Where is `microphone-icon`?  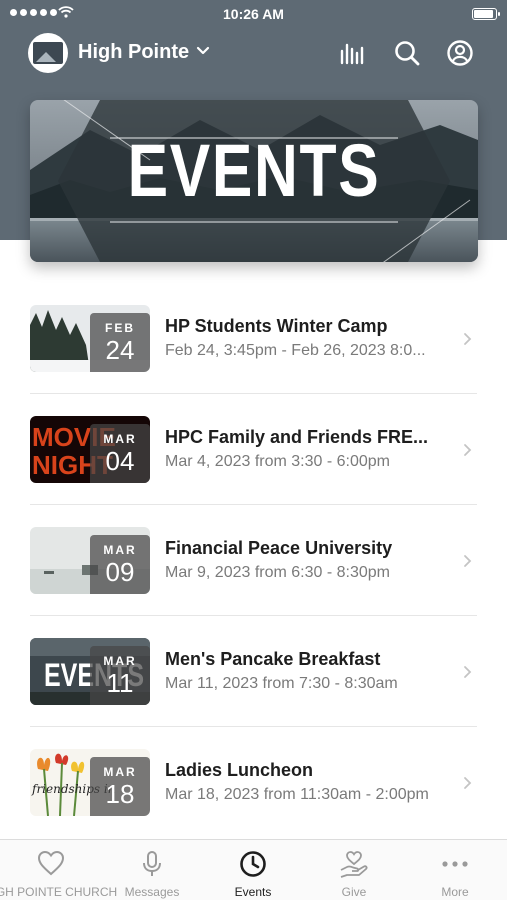
microphone-icon is located at coordinates (152, 863).